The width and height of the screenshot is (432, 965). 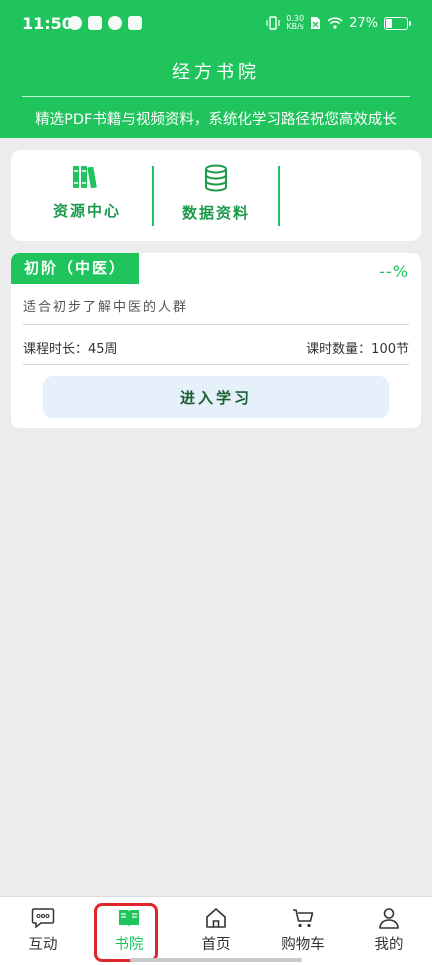 What do you see at coordinates (75, 268) in the screenshot?
I see `course-level-tag: 初阶（中医）` at bounding box center [75, 268].